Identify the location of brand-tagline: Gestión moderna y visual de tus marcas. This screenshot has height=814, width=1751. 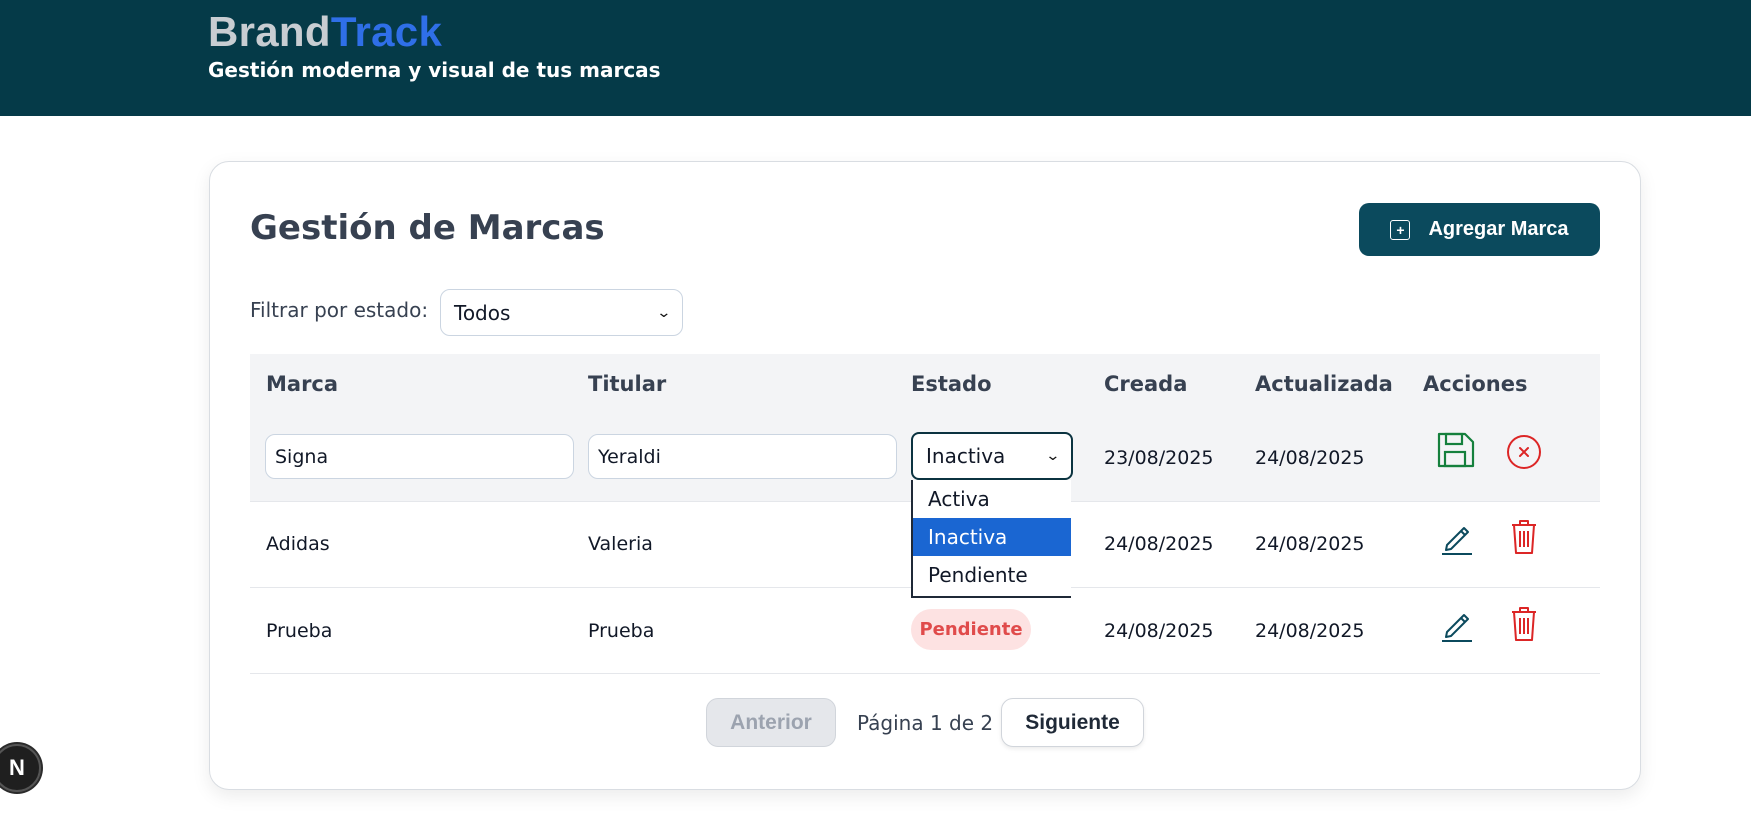
(434, 70).